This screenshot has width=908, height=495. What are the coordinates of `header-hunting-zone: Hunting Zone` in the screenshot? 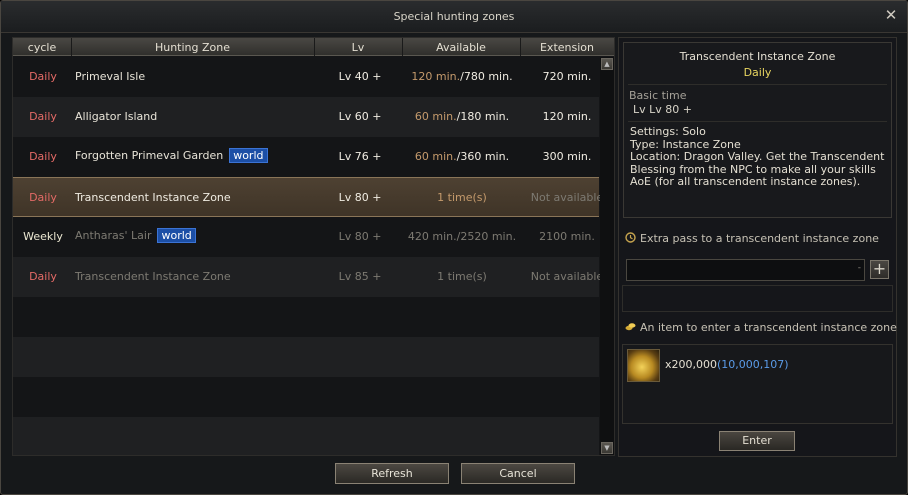 It's located at (192, 47).